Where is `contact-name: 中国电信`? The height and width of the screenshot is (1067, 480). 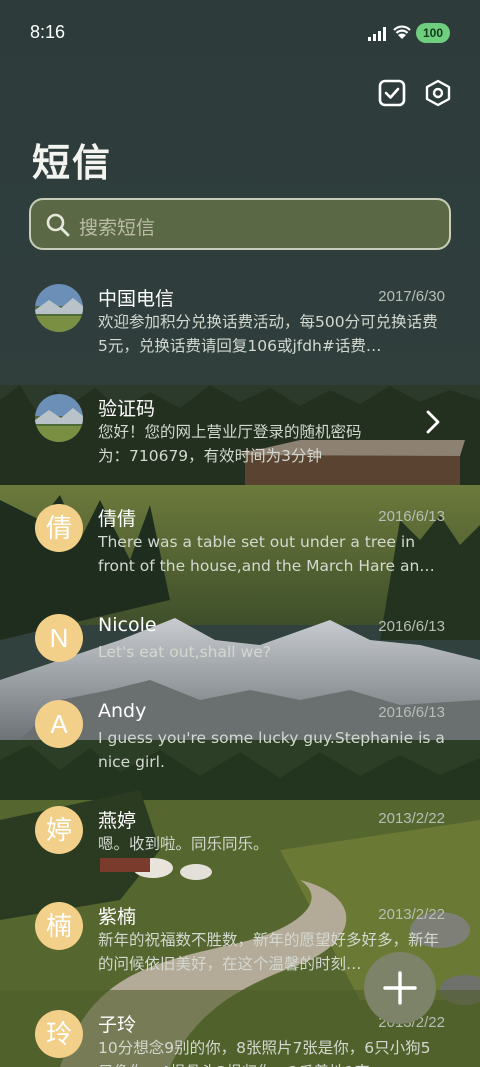 contact-name: 中国电信 is located at coordinates (136, 299).